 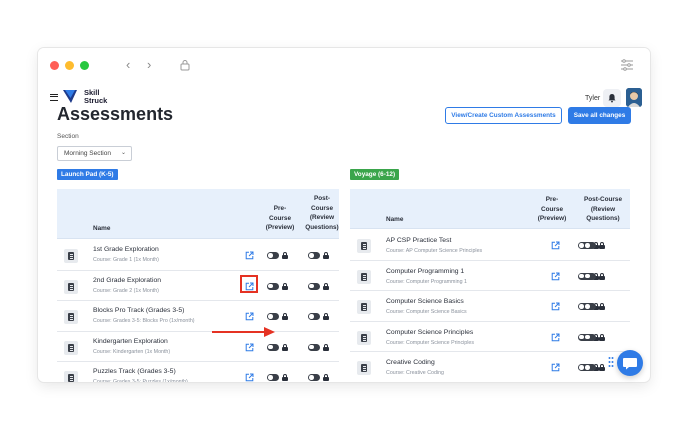 I want to click on title-bar: ‹ ›, so click(x=344, y=65).